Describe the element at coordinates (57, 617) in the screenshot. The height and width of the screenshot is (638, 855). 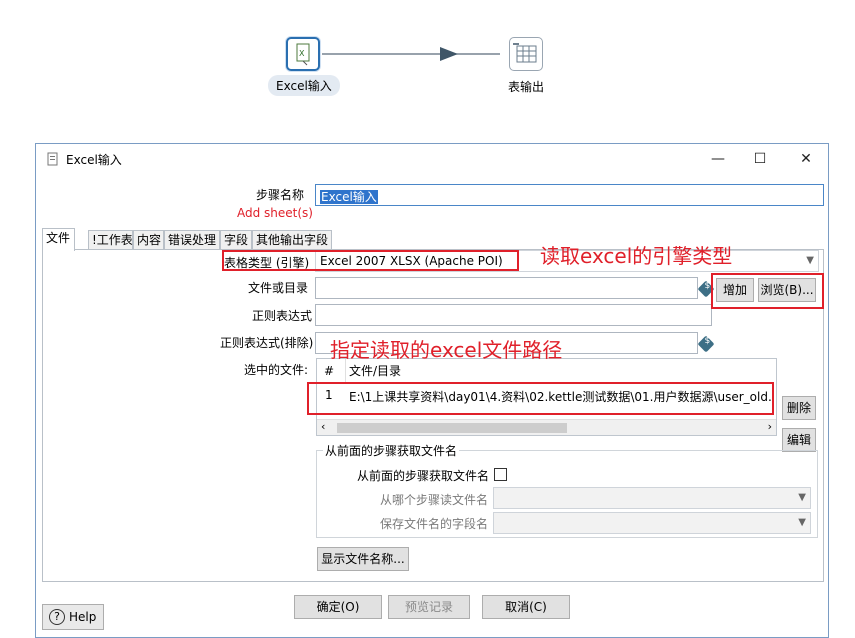
I see `help-icon: ?` at that location.